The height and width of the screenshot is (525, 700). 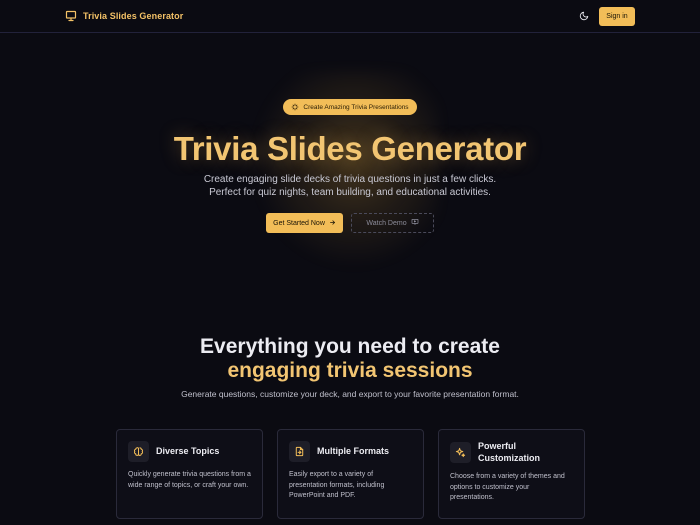 What do you see at coordinates (386, 223) in the screenshot?
I see `watch-demo-label: Watch Demo` at bounding box center [386, 223].